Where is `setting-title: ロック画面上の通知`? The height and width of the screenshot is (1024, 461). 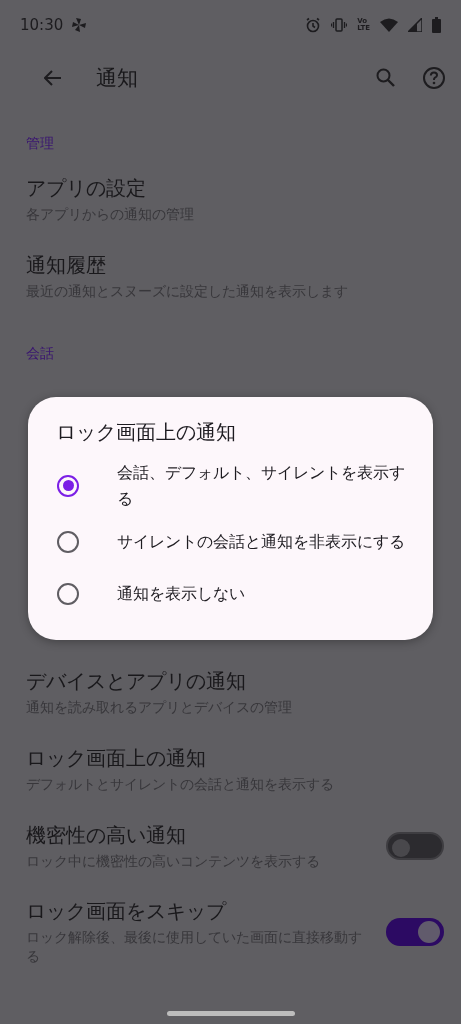
setting-title: ロック画面上の通知 is located at coordinates (230, 758).